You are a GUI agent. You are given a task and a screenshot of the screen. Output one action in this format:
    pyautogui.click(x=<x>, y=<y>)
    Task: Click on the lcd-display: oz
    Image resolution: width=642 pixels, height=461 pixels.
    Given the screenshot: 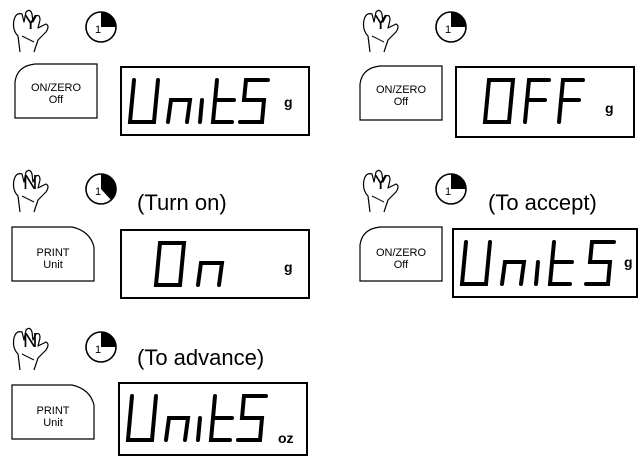 What is the action you would take?
    pyautogui.click(x=213, y=419)
    